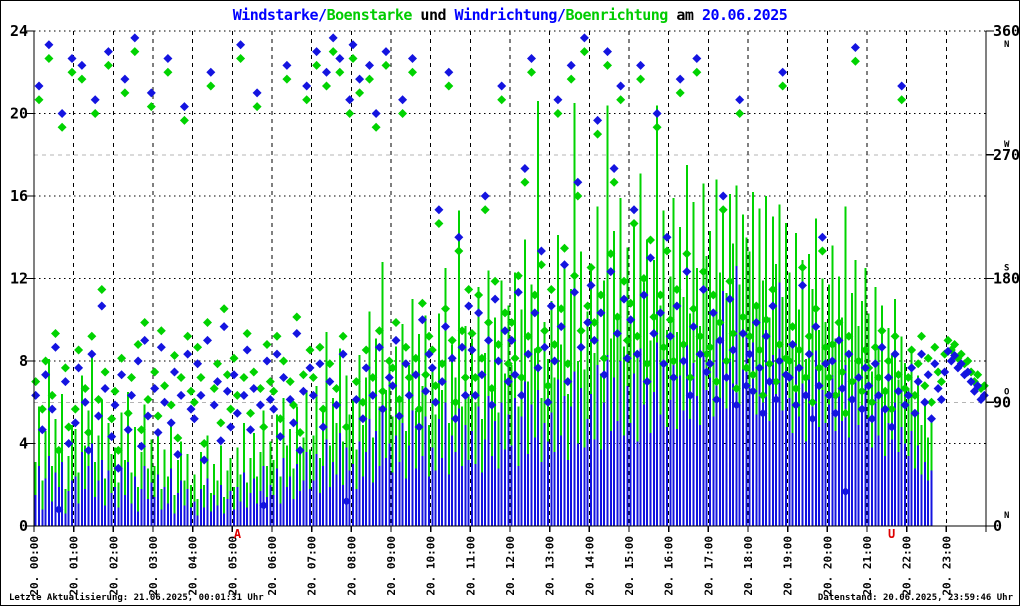 Image resolution: width=1020 pixels, height=606 pixels. I want to click on compass-label: N, so click(1006, 45).